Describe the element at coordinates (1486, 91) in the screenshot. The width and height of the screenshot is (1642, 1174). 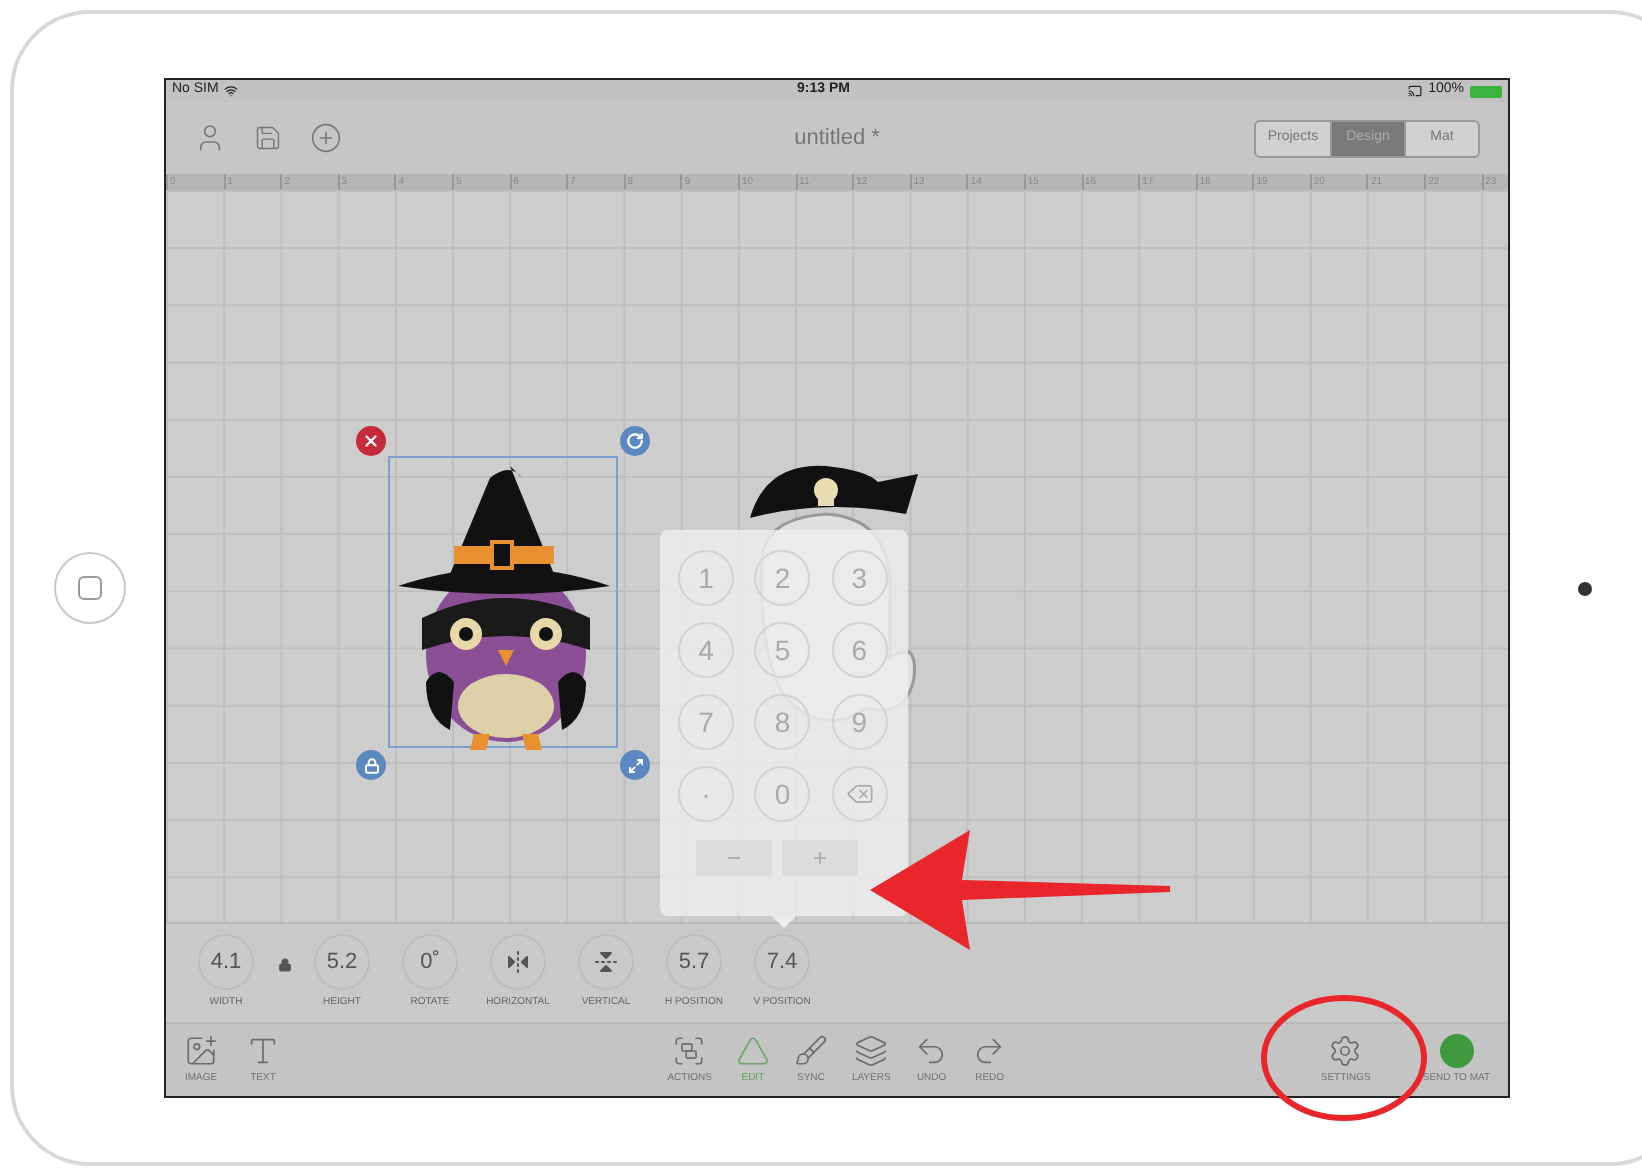
I see `battery-icon` at that location.